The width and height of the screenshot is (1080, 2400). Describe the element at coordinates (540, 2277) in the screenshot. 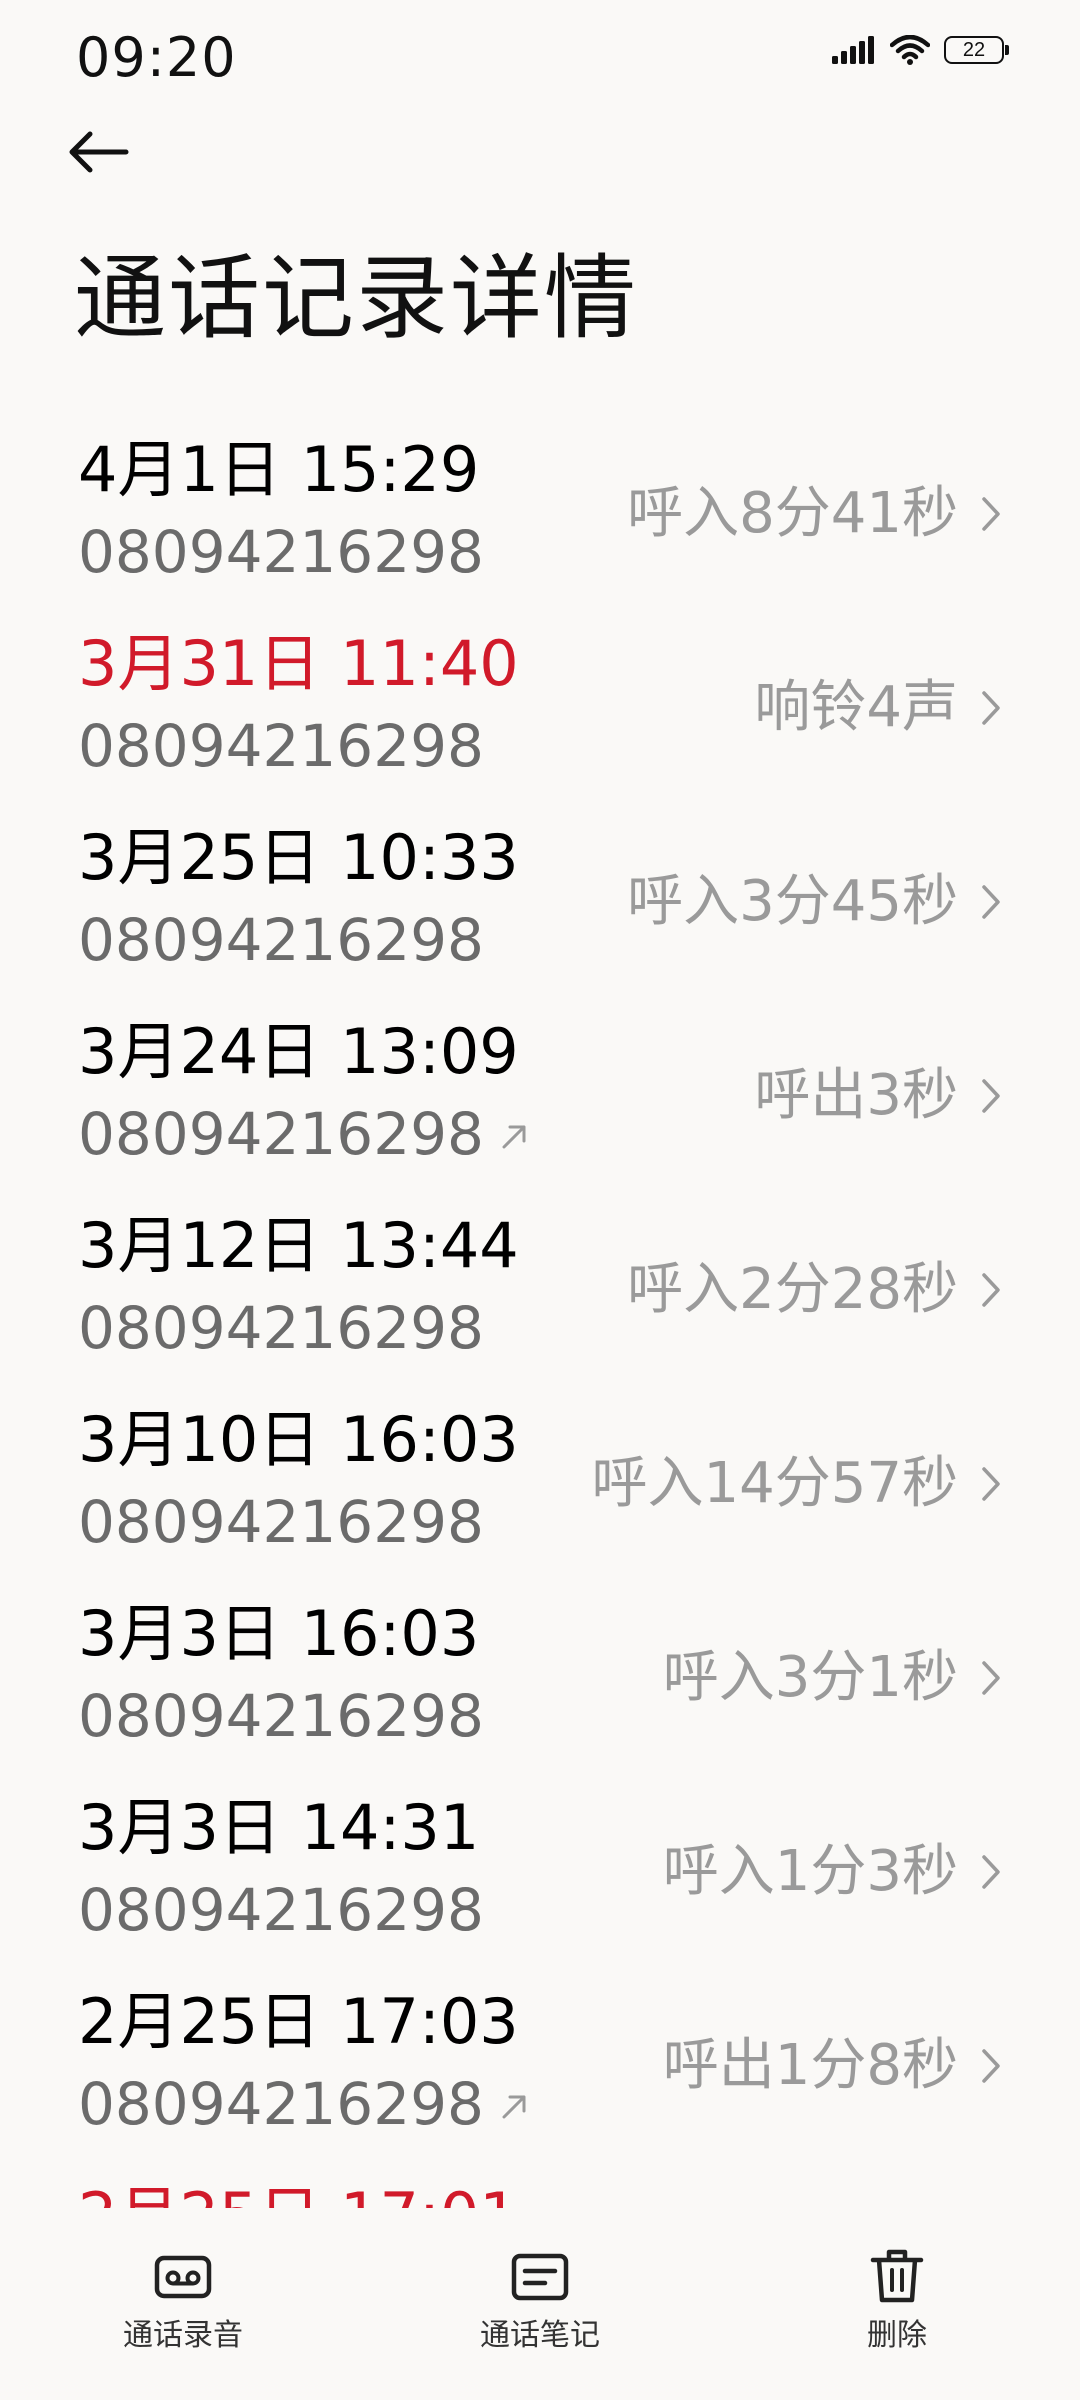

I see `note-icon` at that location.